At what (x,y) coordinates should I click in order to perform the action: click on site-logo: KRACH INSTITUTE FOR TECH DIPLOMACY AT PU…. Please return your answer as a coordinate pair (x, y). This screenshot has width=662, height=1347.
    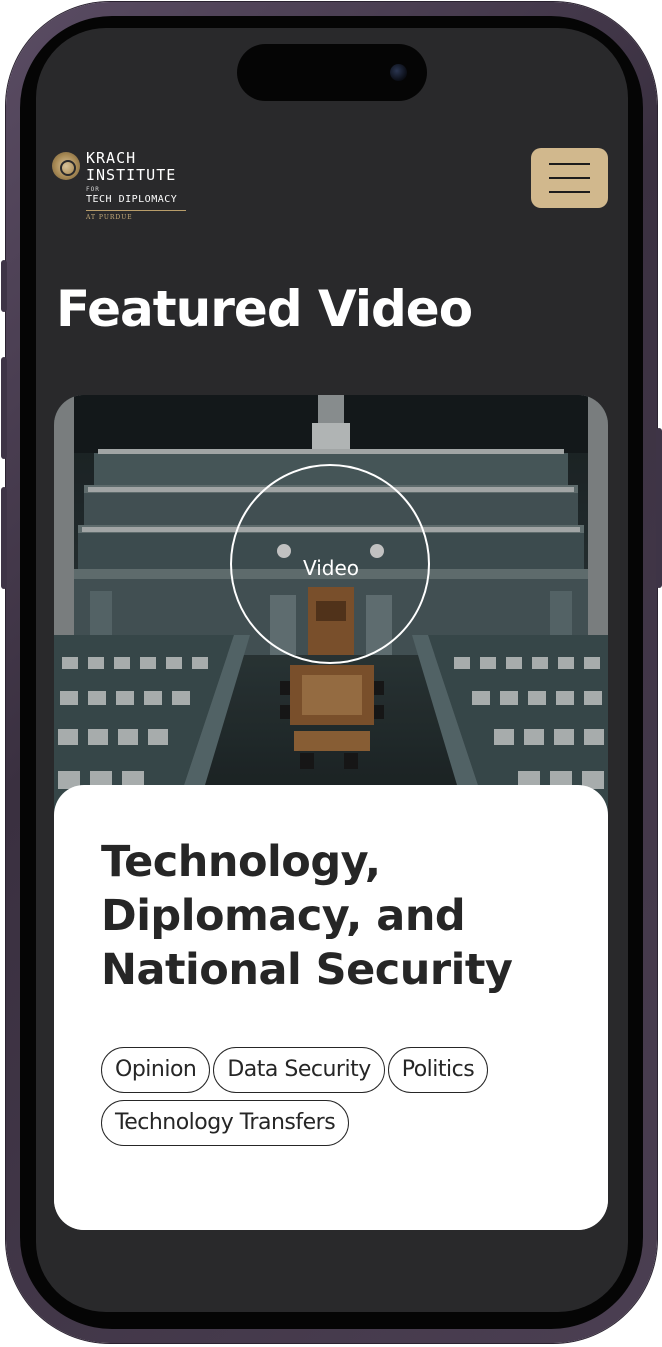
    Looking at the image, I should click on (127, 186).